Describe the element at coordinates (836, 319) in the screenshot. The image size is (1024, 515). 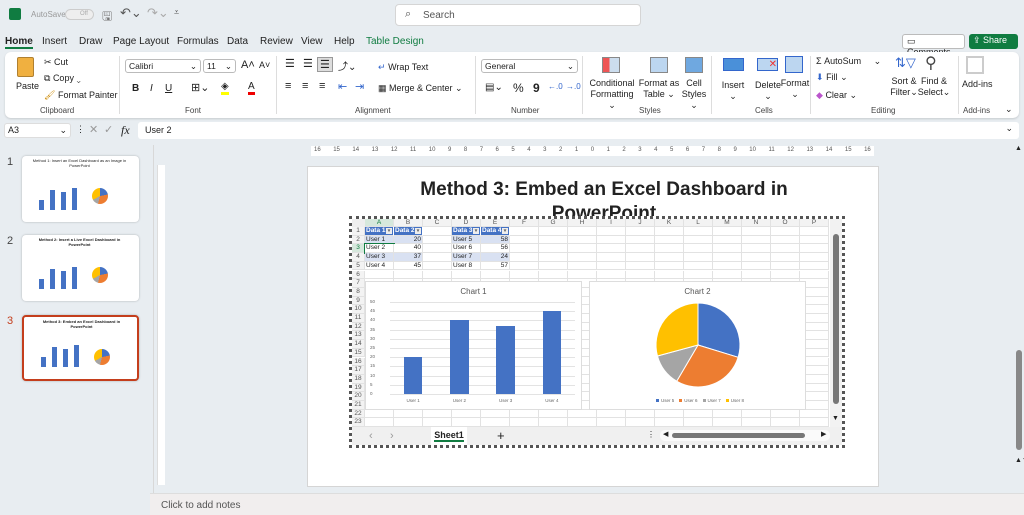
I see `scroll-thumb` at that location.